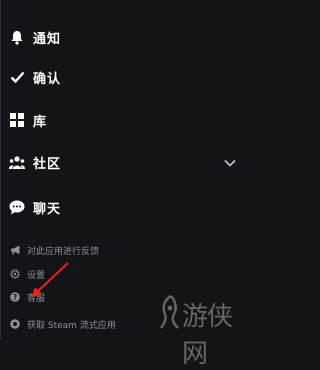 This screenshot has width=320, height=370. Describe the element at coordinates (15, 324) in the screenshot. I see `steam-link-icon` at that location.